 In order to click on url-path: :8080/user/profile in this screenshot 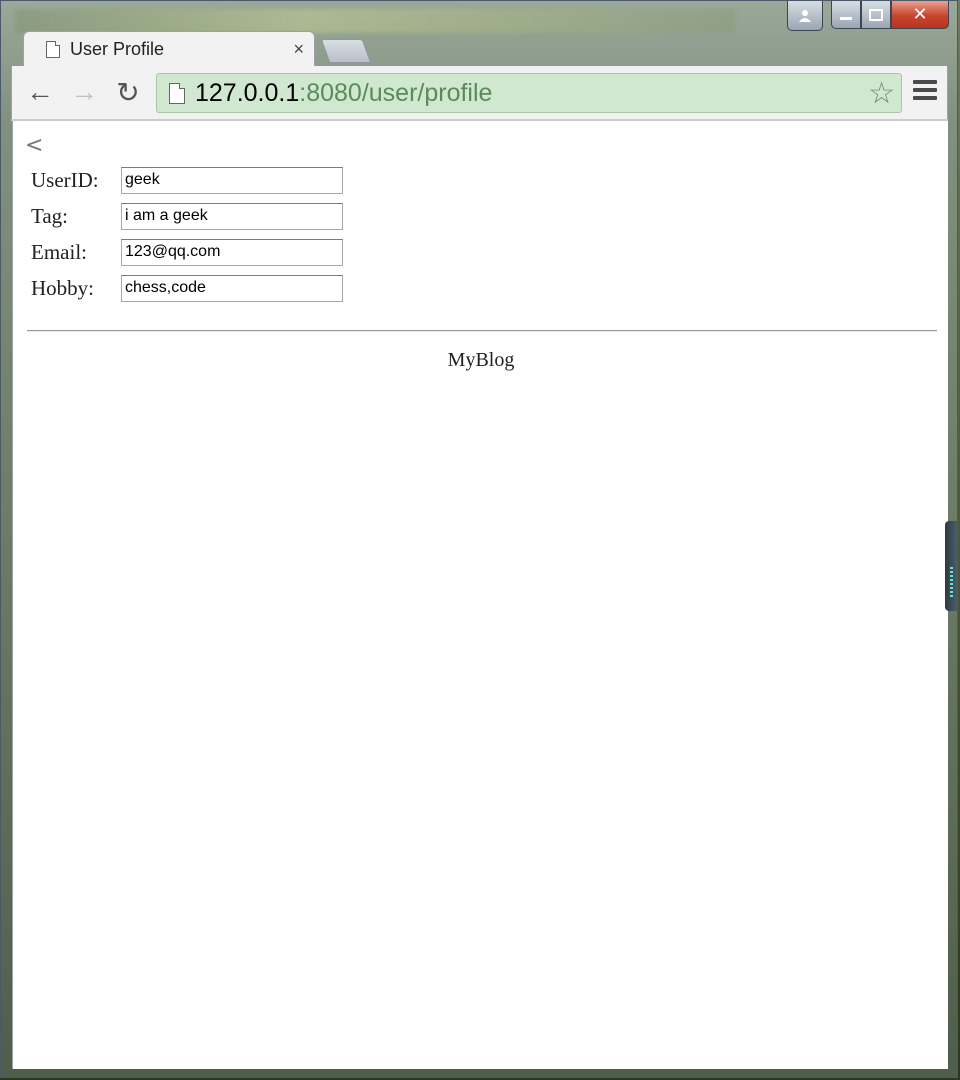, I will do `click(396, 93)`.